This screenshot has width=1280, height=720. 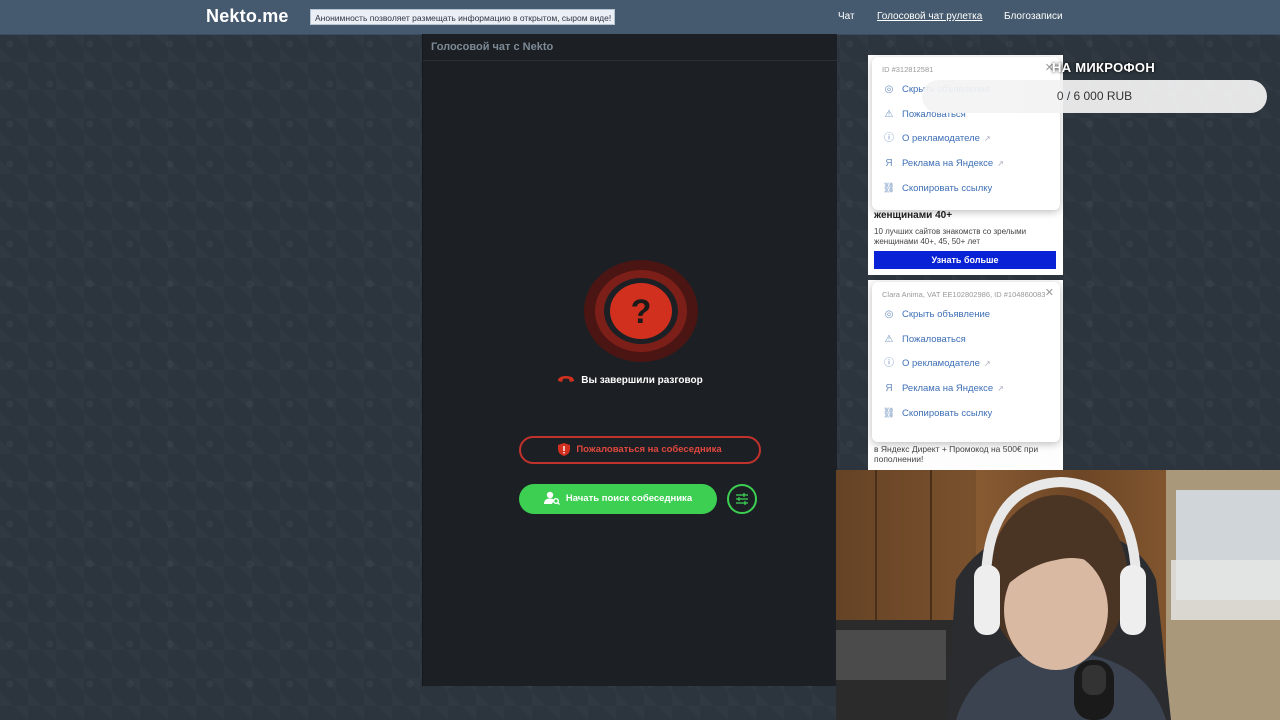 I want to click on close-icon: ✕, so click(x=1049, y=292).